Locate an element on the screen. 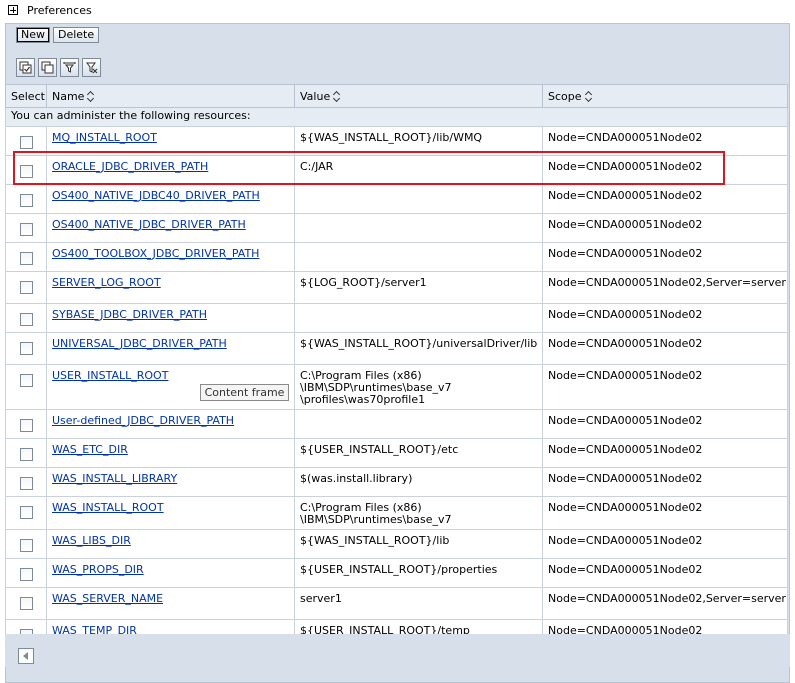 This screenshot has height=683, width=795. value-cell: ${USER_INSTALL_ROOT}/etc is located at coordinates (418, 453).